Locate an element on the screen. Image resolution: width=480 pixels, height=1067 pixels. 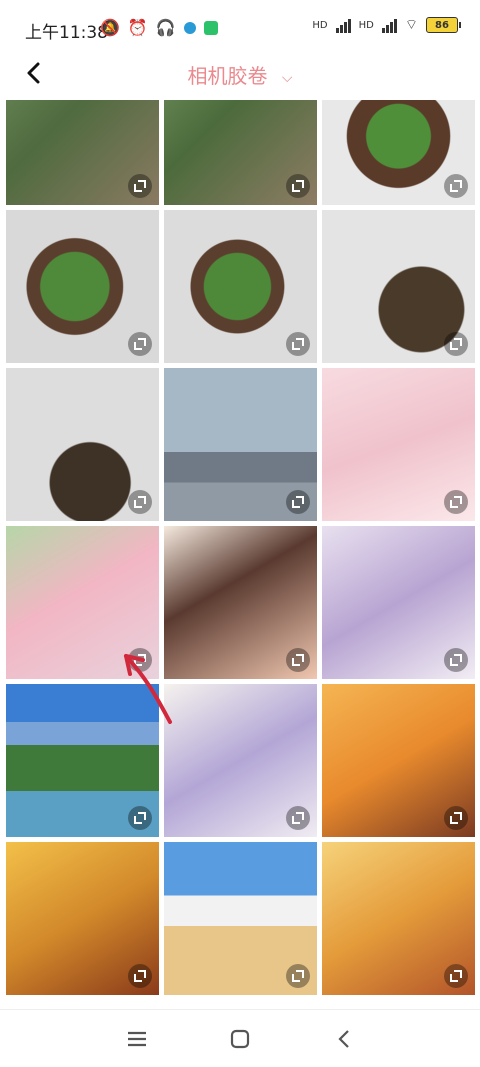
system-navbar is located at coordinates (240, 1038).